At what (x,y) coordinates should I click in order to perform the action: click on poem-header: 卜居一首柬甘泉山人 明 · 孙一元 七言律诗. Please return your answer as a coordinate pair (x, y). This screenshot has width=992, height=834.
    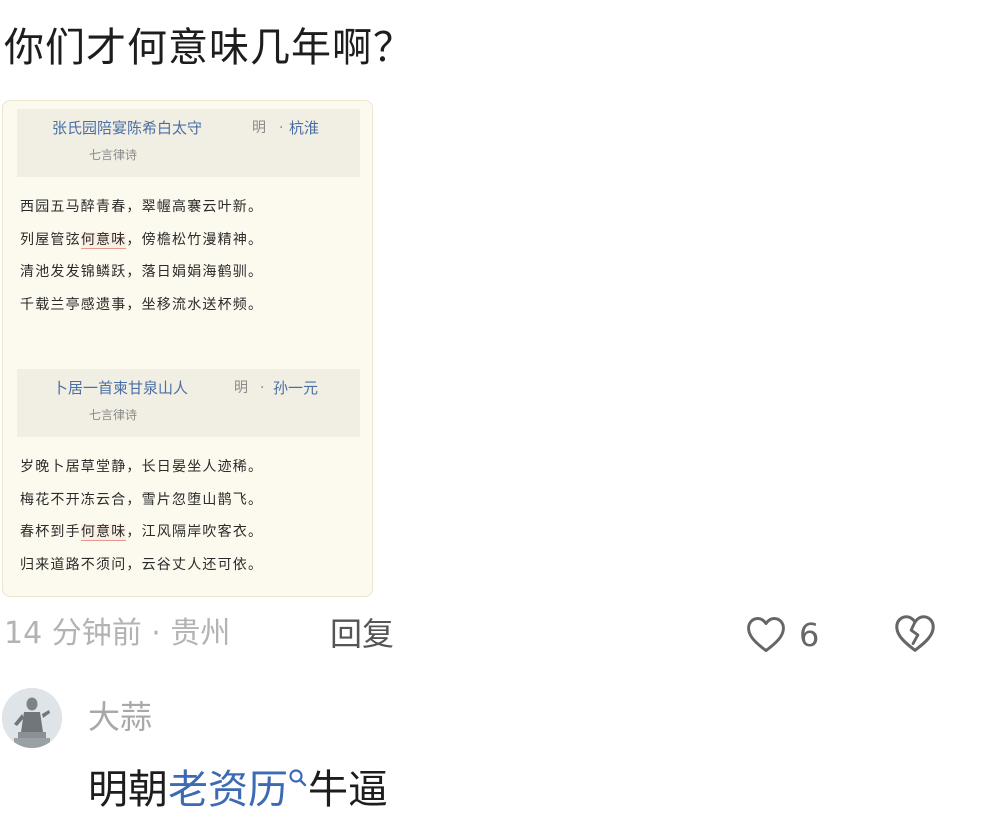
    Looking at the image, I should click on (188, 403).